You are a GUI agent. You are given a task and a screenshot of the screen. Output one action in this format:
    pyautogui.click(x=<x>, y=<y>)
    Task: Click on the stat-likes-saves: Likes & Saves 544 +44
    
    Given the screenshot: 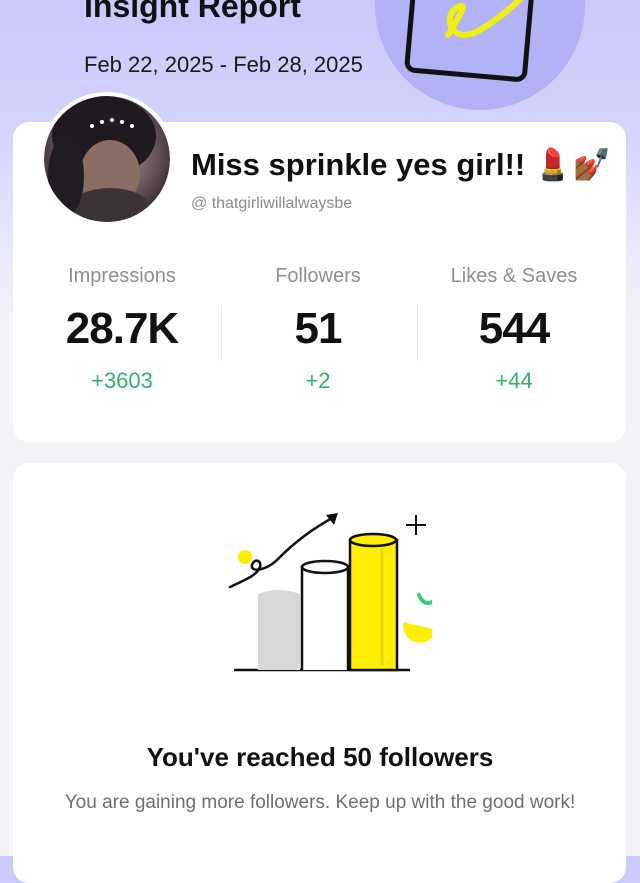 What is the action you would take?
    pyautogui.click(x=514, y=329)
    